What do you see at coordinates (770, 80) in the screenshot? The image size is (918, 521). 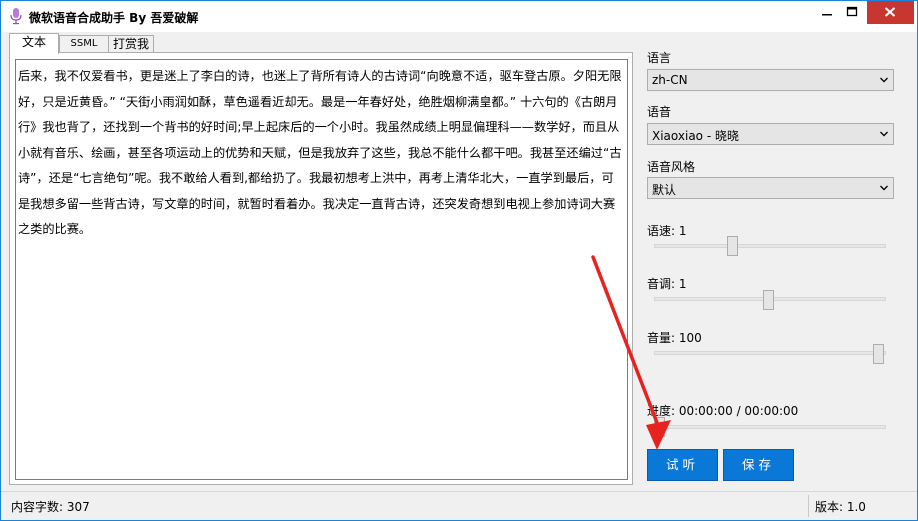 I see `language-select: zh-CN` at bounding box center [770, 80].